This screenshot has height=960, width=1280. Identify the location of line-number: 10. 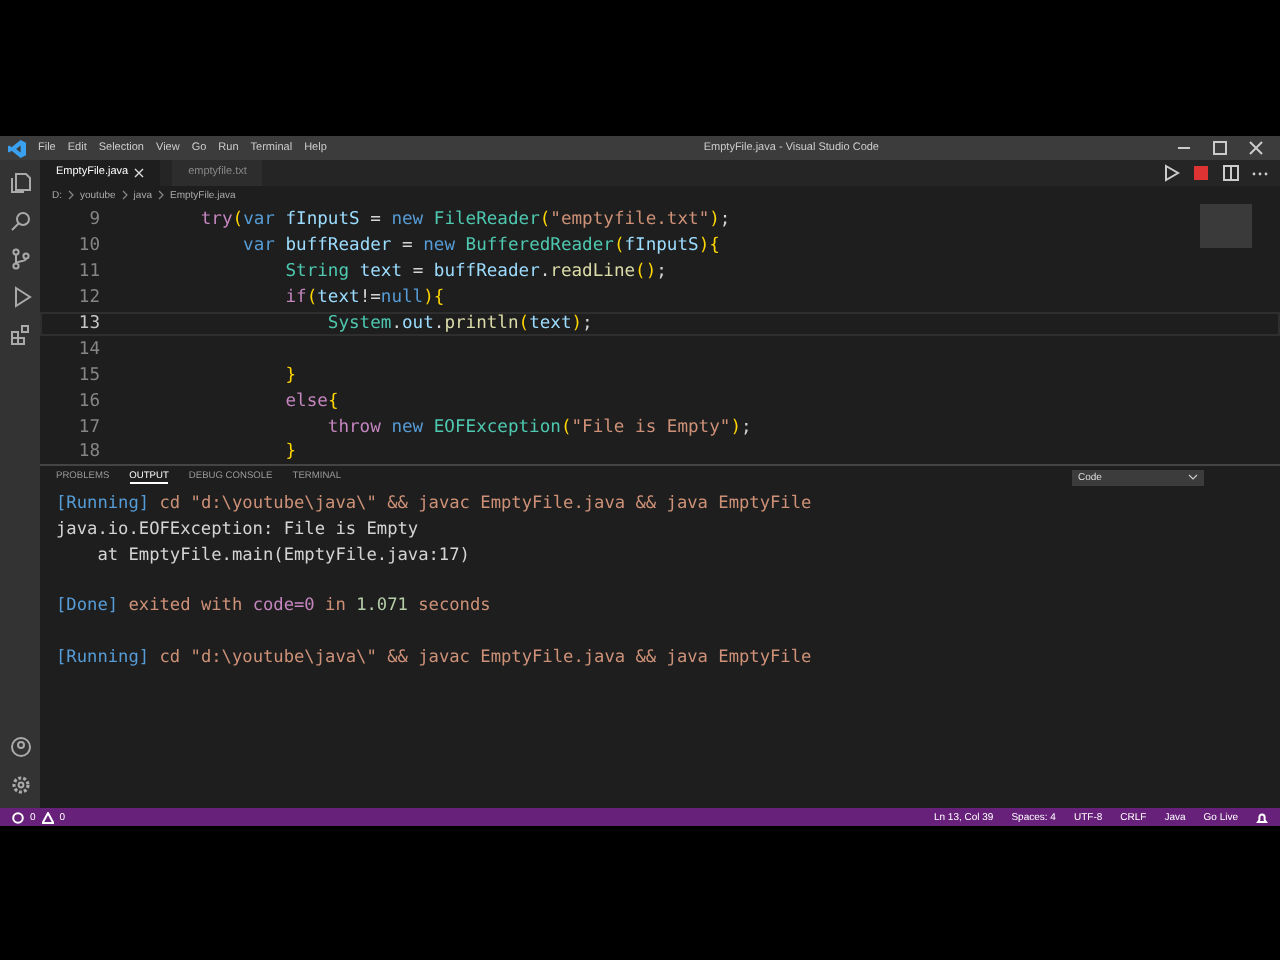
(89, 246).